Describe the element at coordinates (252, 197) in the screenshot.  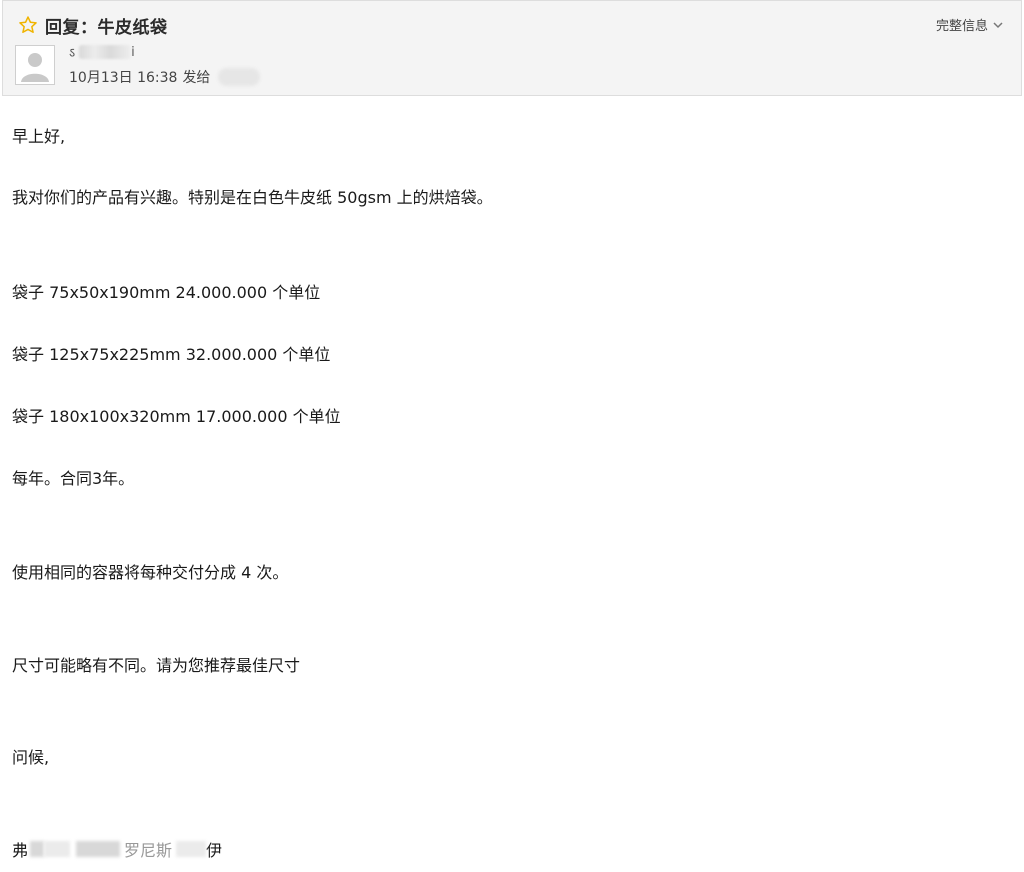
I see `body-line: 我对你们的产品有兴趣。特别是在白色牛皮纸 50gsm 上的烘焙袋。` at that location.